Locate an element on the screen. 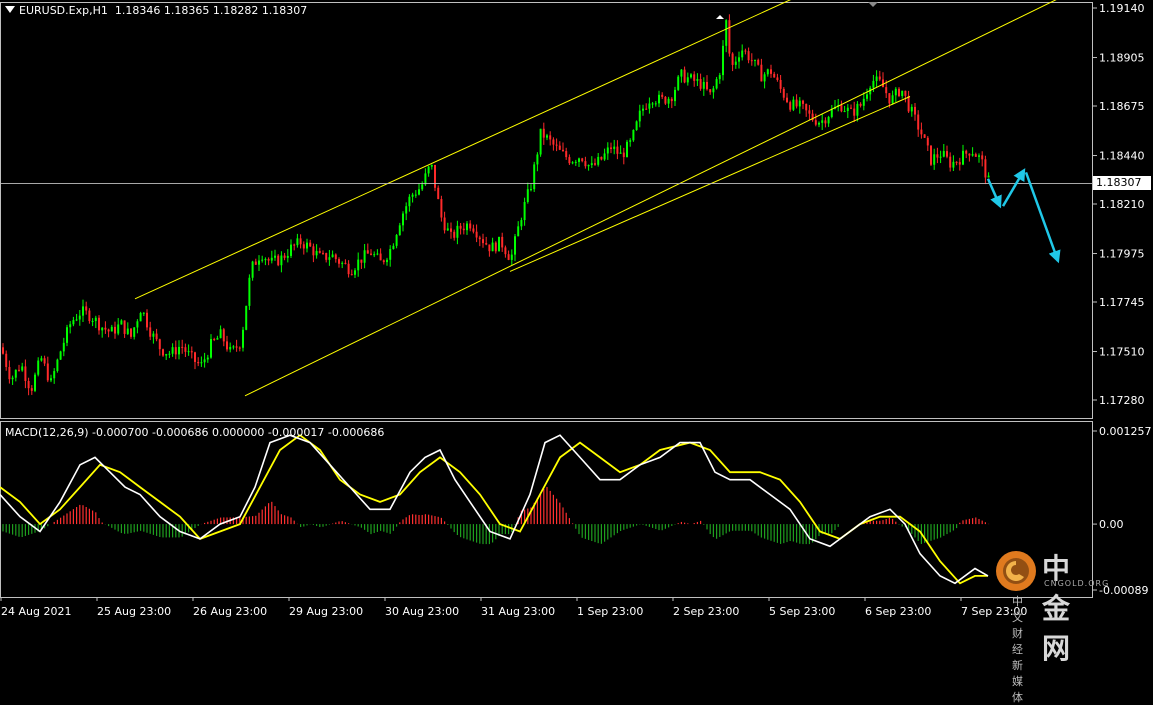 The image size is (1153, 705). time-axis-label: 6 Sep 23:00 is located at coordinates (898, 611).